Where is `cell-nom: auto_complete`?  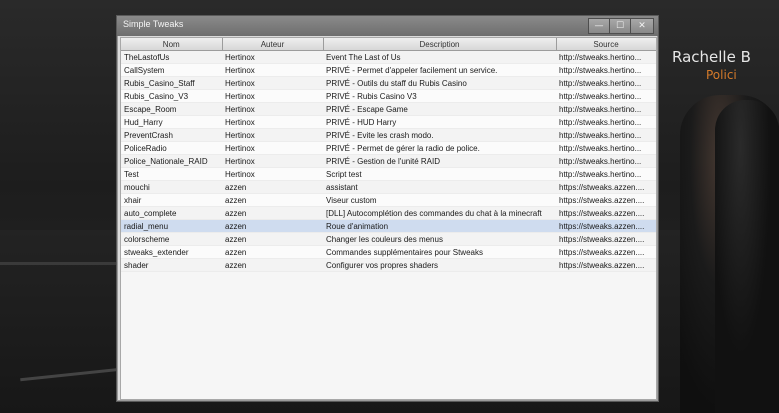
cell-nom: auto_complete is located at coordinates (171, 213).